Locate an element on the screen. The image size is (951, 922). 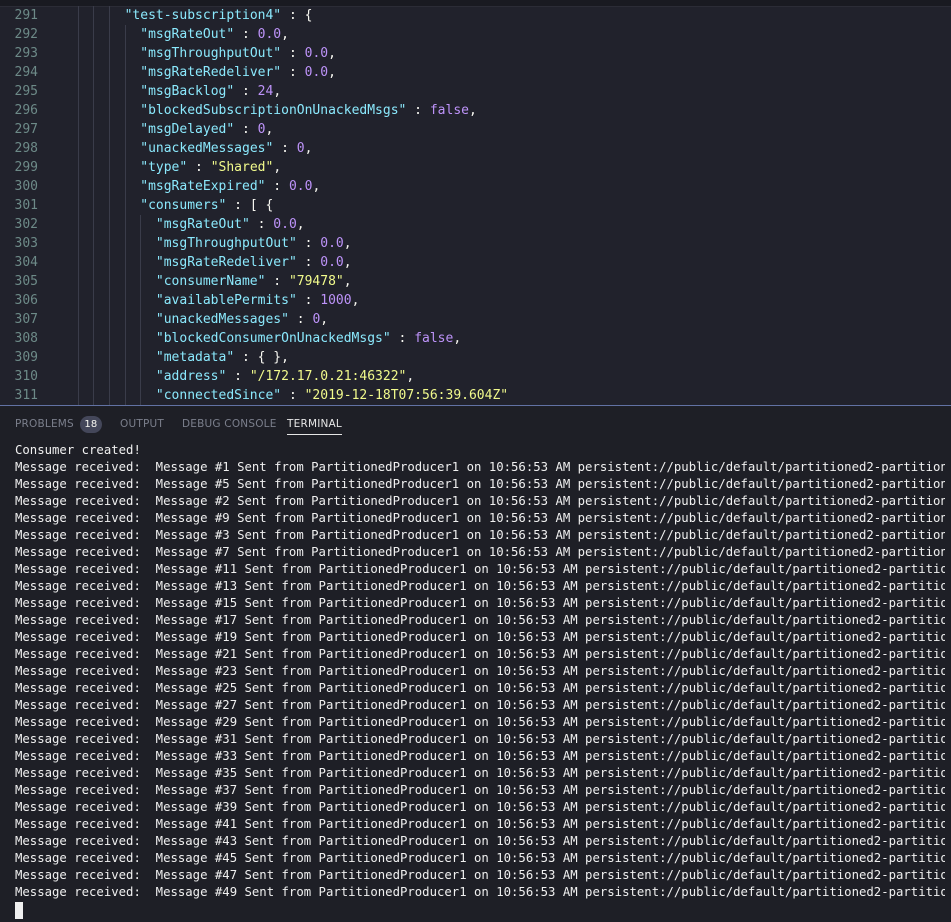
line-number: 308 is located at coordinates (26, 338).